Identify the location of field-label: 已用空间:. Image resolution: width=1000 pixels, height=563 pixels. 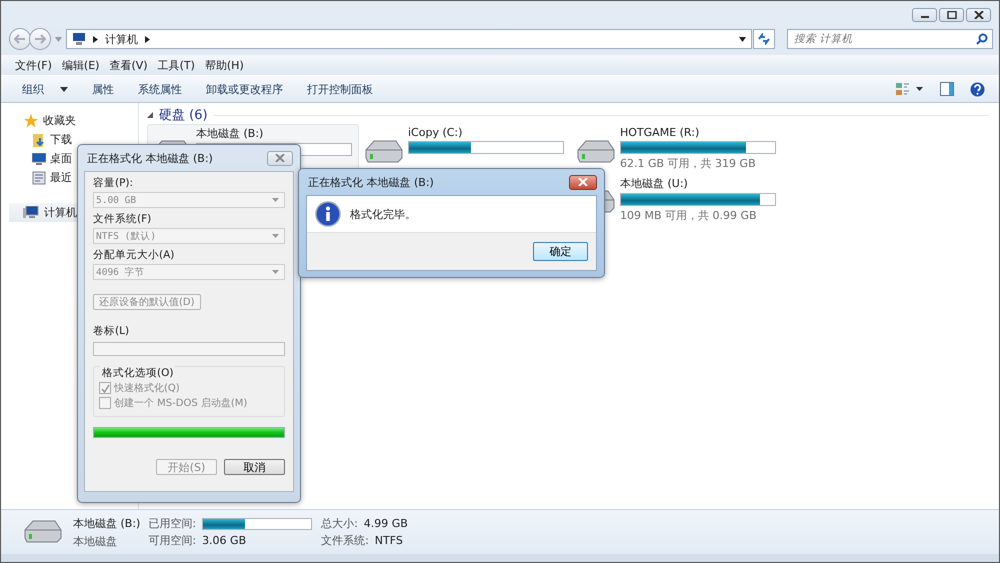
(172, 523).